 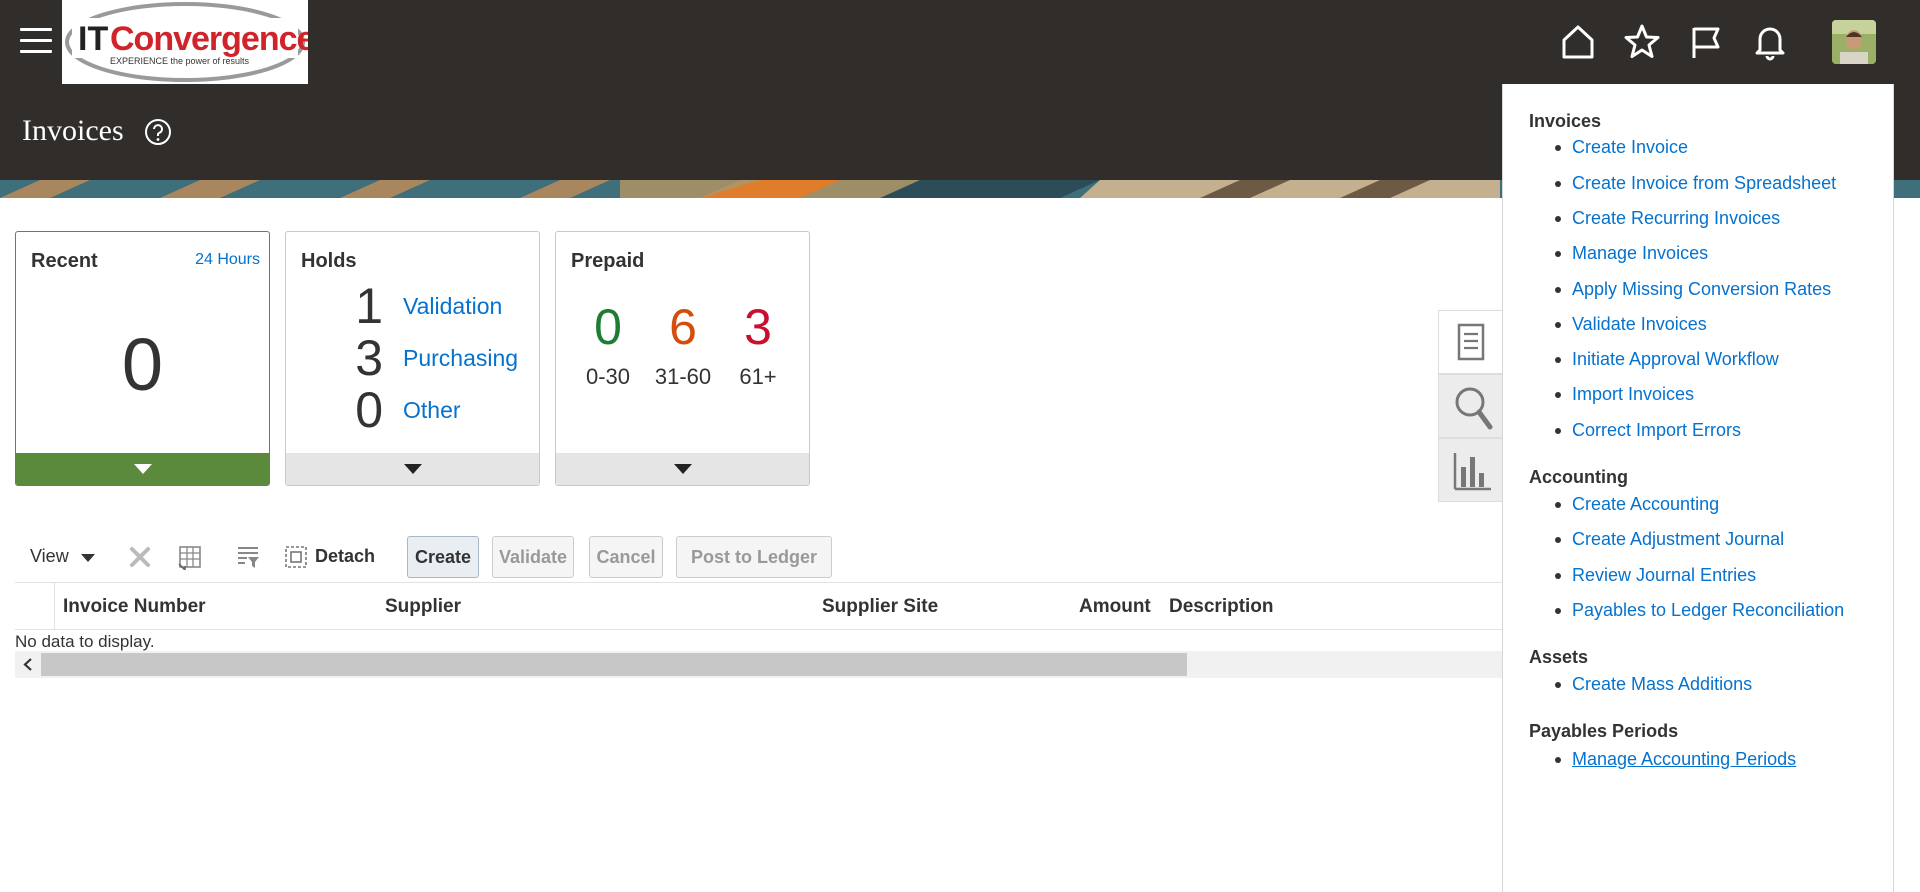 I want to click on hold-row: 3 Purchasing, so click(x=412, y=358).